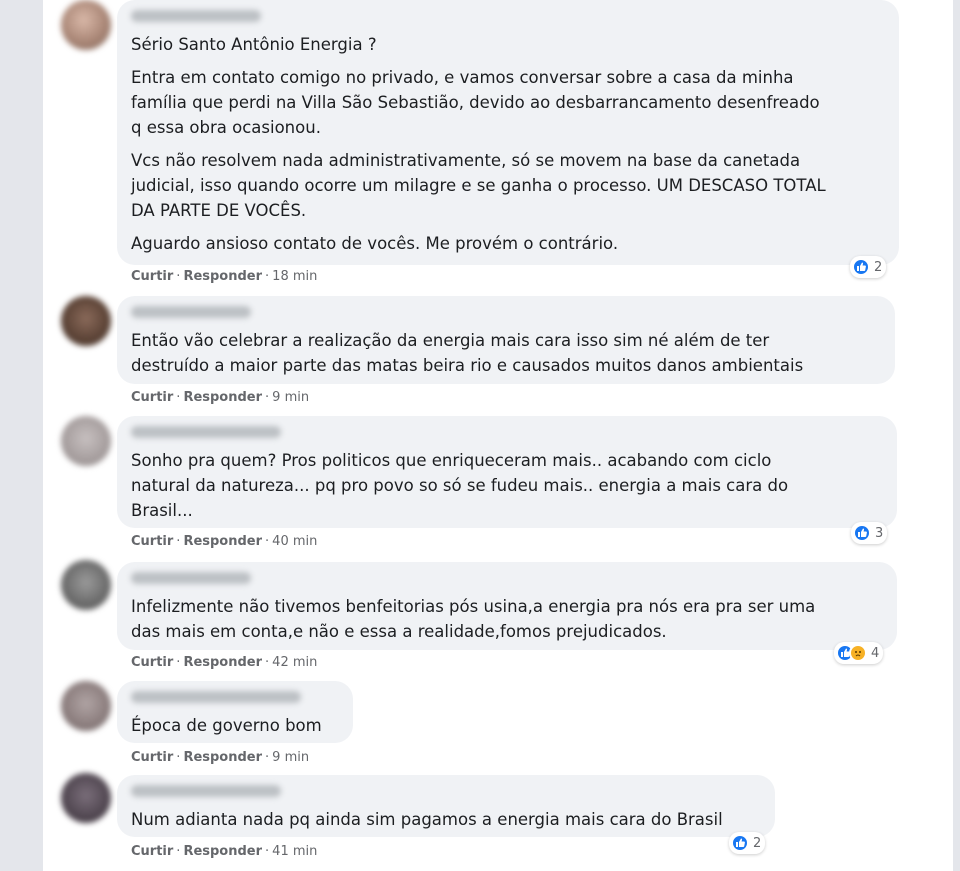 This screenshot has height=871, width=960. I want to click on reaction-summary: 4, so click(859, 653).